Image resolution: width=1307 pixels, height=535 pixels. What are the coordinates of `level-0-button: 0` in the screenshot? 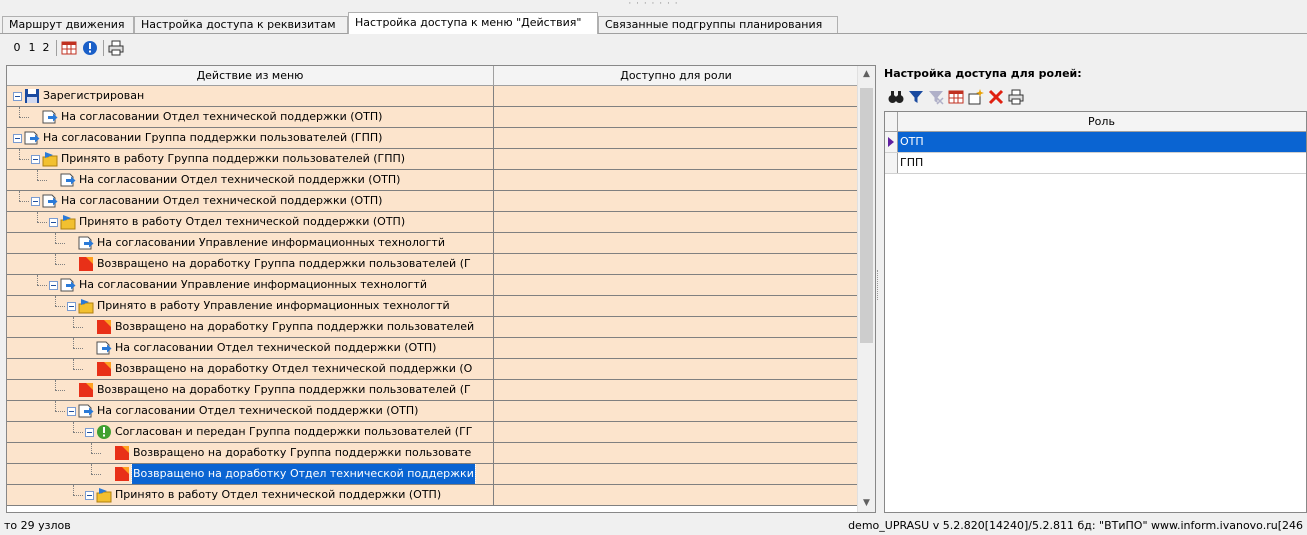 It's located at (17, 48).